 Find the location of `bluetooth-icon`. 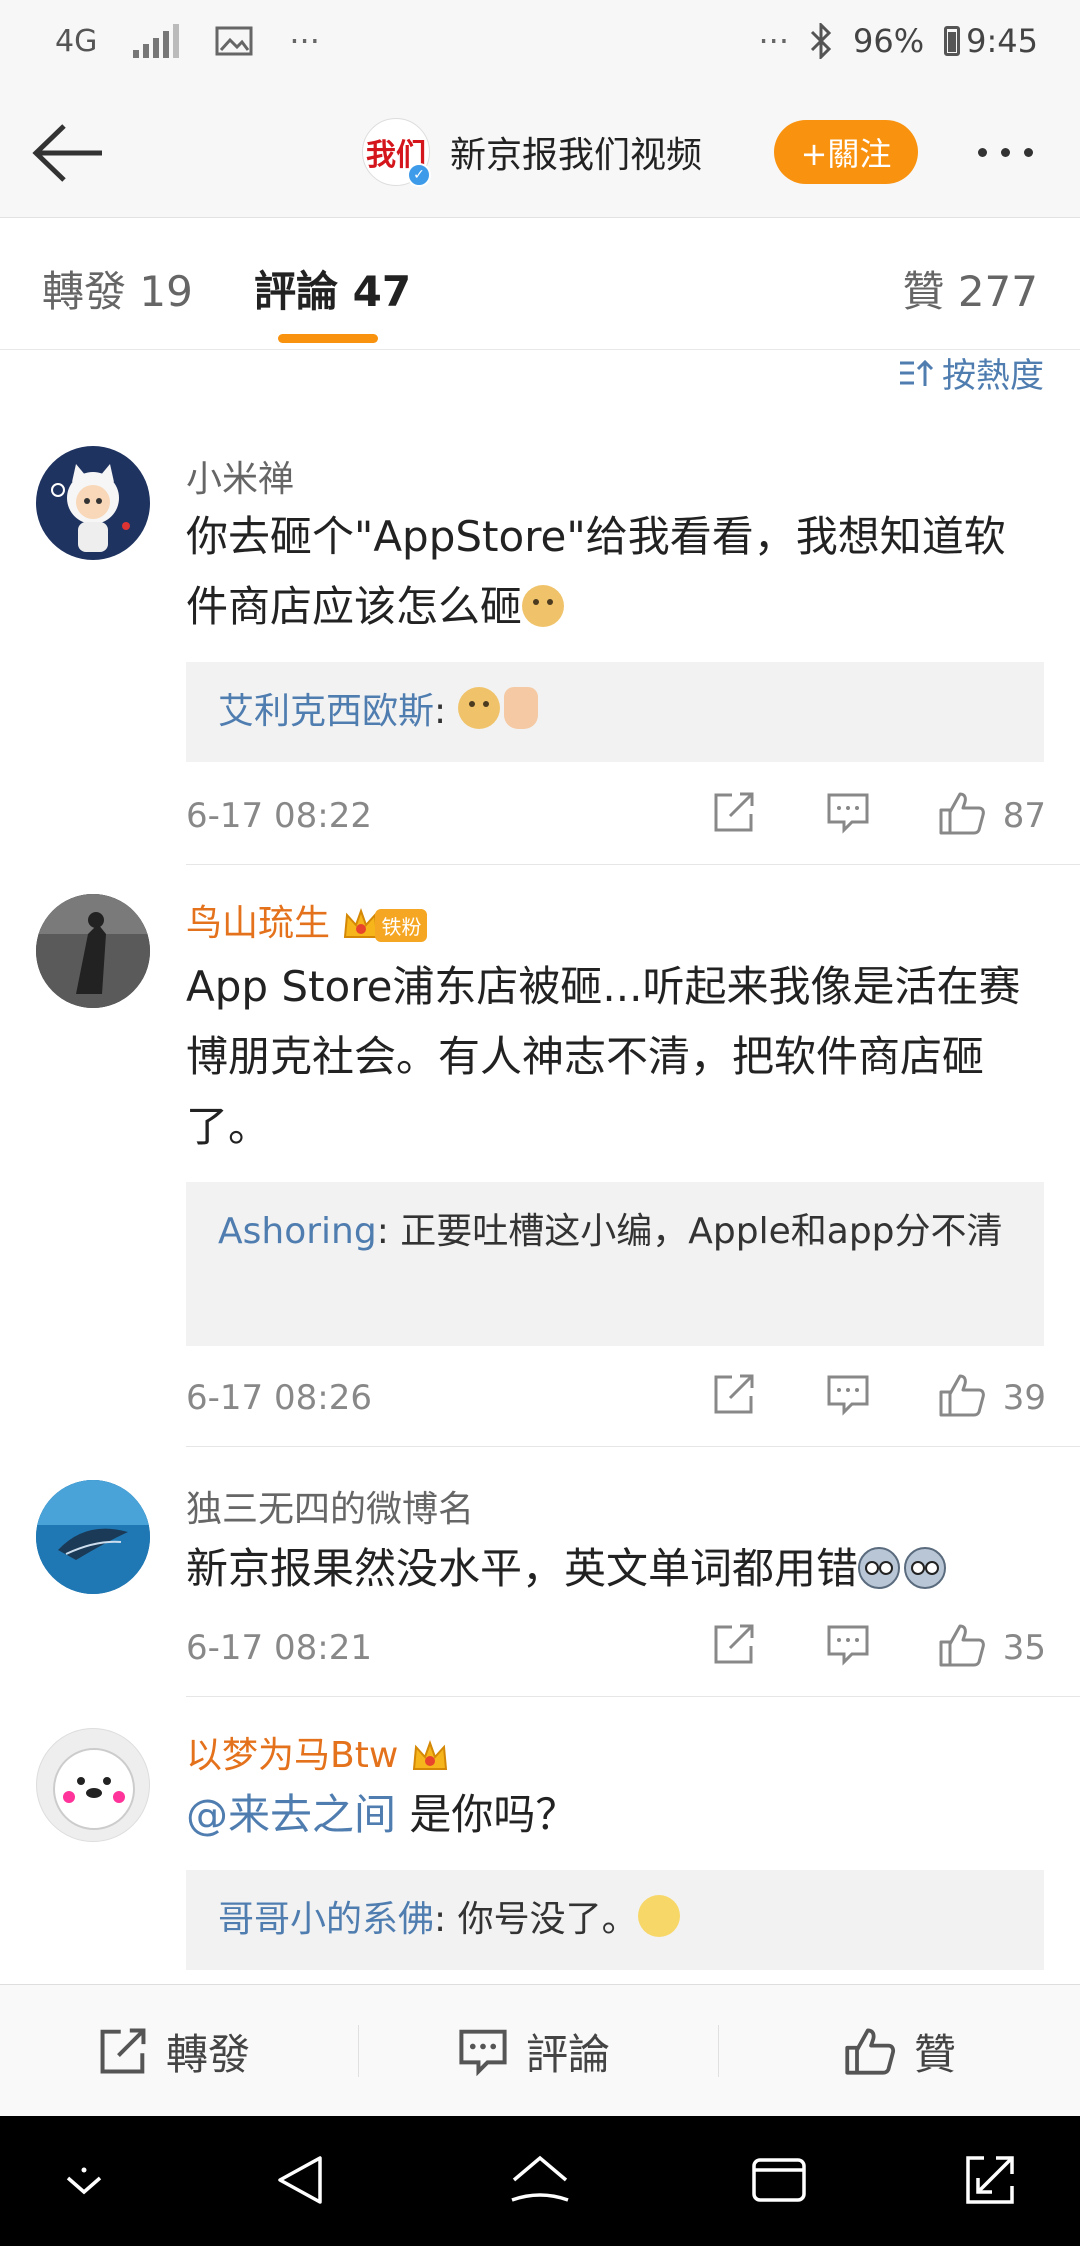

bluetooth-icon is located at coordinates (821, 41).